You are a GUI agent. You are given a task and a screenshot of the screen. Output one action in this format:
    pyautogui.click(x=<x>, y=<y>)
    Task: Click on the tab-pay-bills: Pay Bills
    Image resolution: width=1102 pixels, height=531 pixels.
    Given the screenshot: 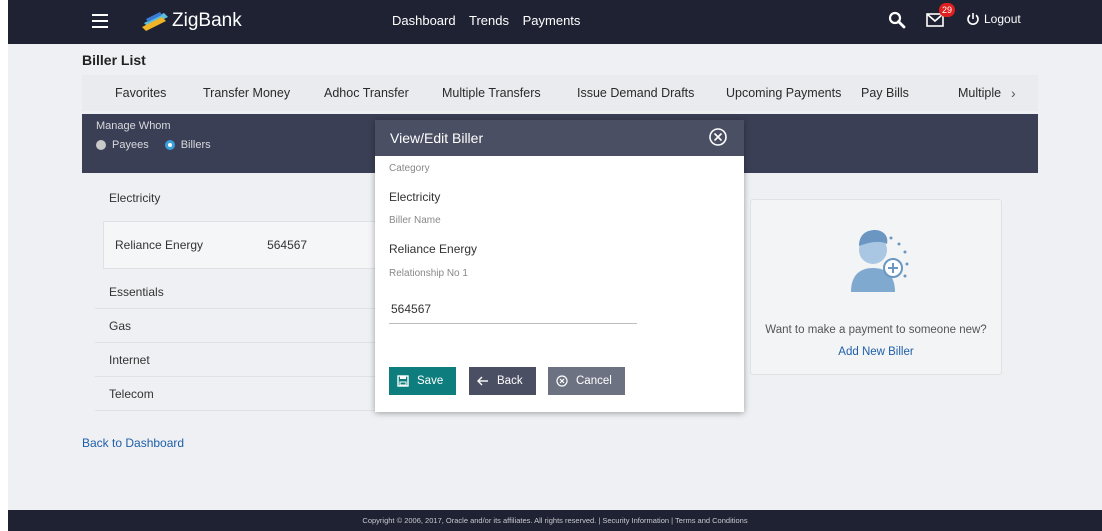 What is the action you would take?
    pyautogui.click(x=885, y=93)
    